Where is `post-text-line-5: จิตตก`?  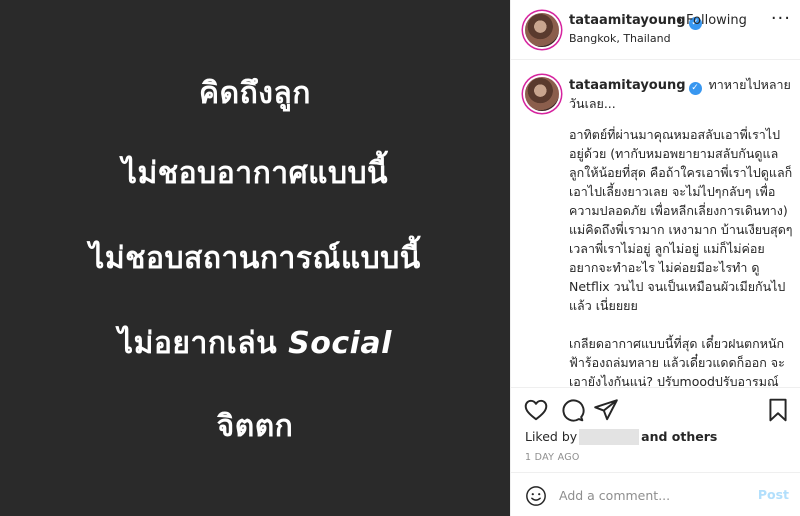
post-text-line-5: จิตตก is located at coordinates (255, 426).